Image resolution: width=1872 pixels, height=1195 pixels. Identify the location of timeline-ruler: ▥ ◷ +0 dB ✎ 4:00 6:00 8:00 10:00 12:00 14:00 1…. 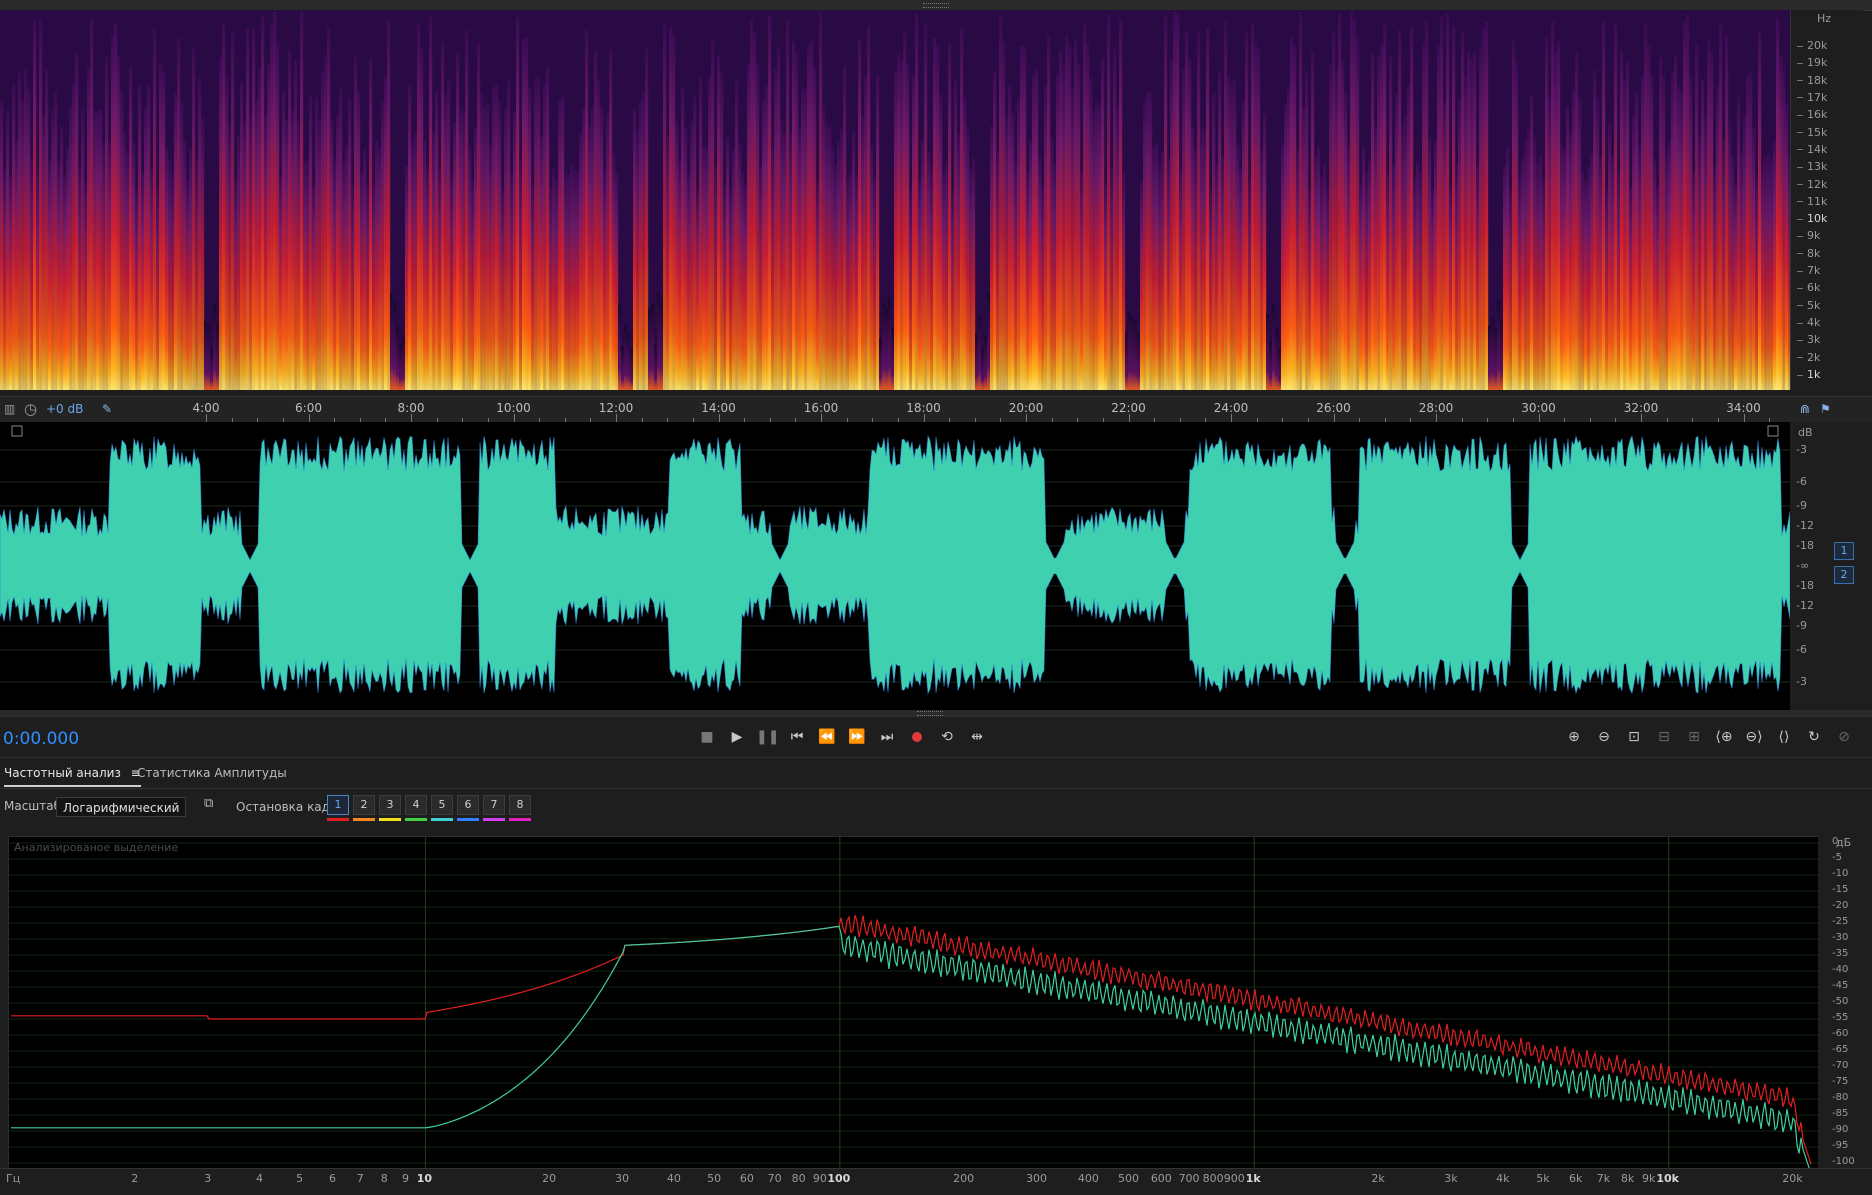
(911, 410).